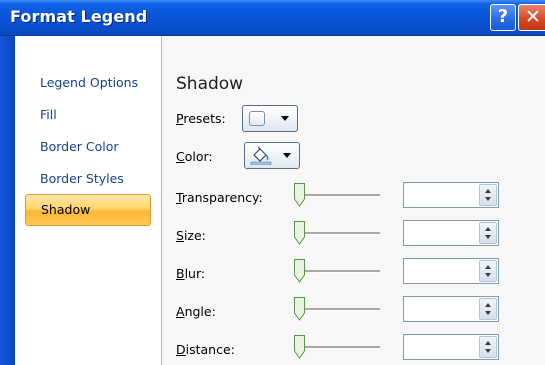 The image size is (545, 365). Describe the element at coordinates (257, 118) in the screenshot. I see `shadow-preset-icon` at that location.